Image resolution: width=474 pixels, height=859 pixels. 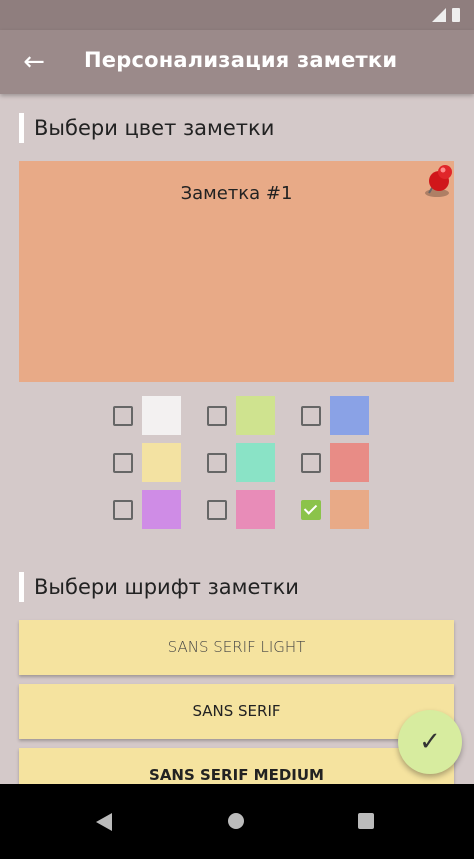 I want to click on nav-home-icon, so click(x=236, y=821).